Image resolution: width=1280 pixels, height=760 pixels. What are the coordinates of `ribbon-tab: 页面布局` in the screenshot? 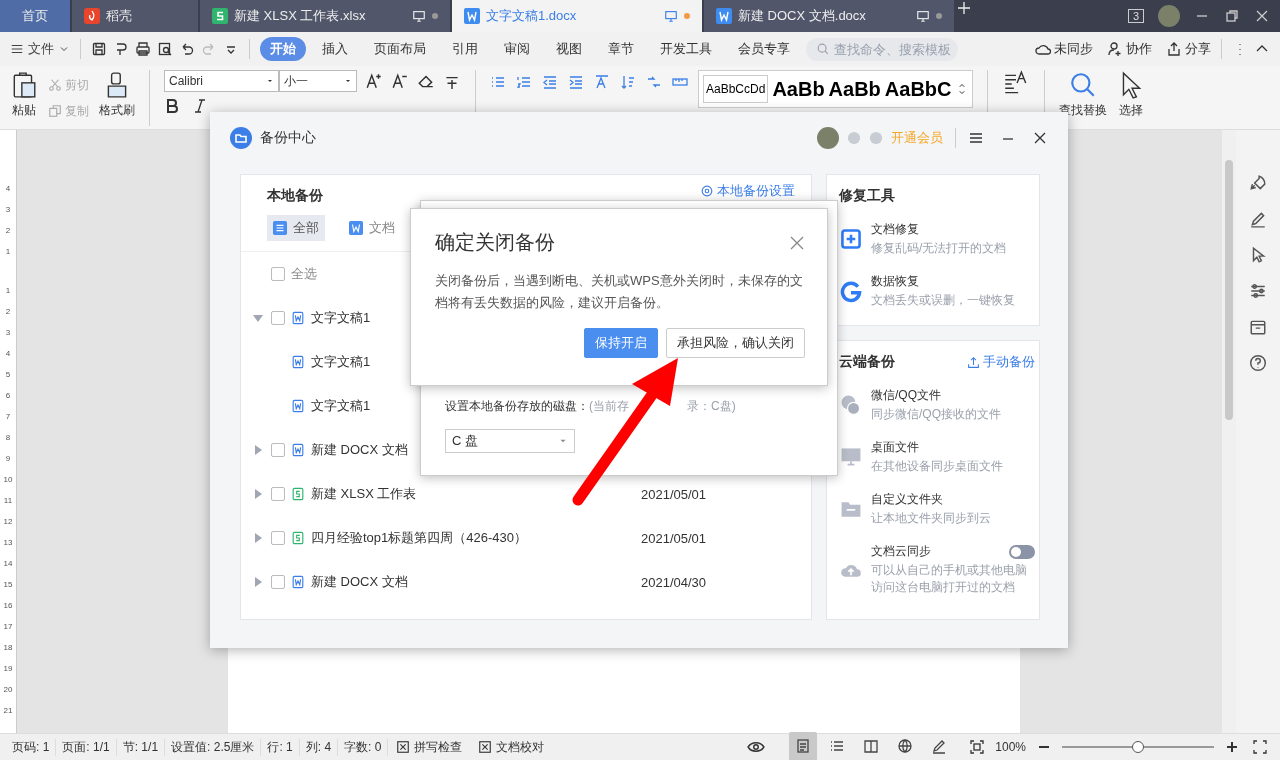 It's located at (400, 49).